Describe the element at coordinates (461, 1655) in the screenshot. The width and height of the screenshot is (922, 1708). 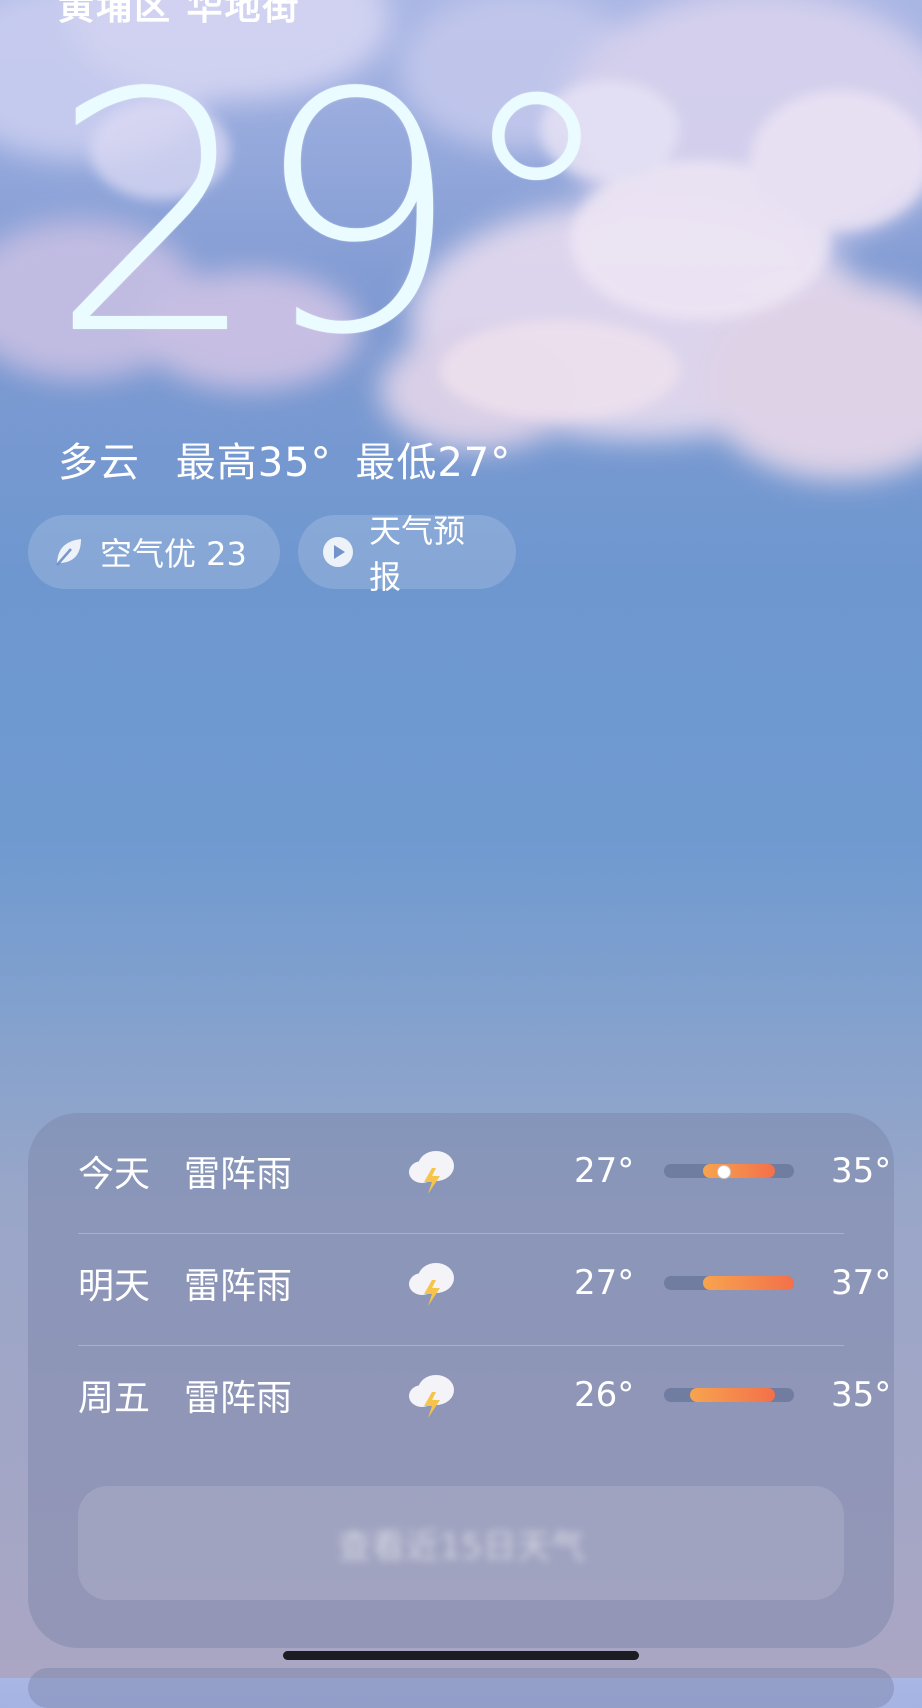
I see `home-indicator` at that location.